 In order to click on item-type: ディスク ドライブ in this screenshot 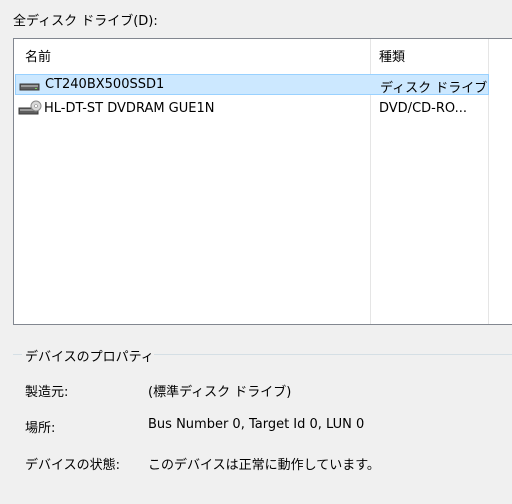, I will do `click(434, 88)`.